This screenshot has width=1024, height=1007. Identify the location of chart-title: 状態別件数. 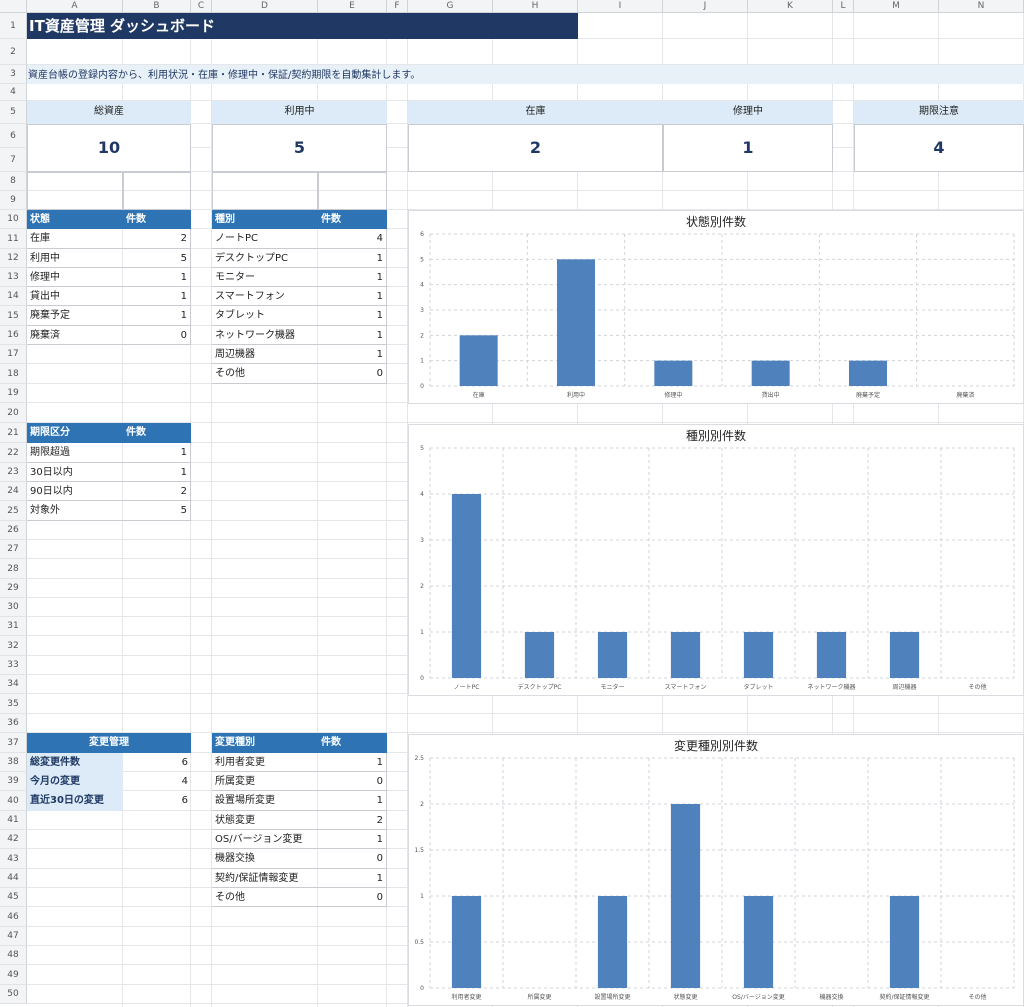
(716, 221).